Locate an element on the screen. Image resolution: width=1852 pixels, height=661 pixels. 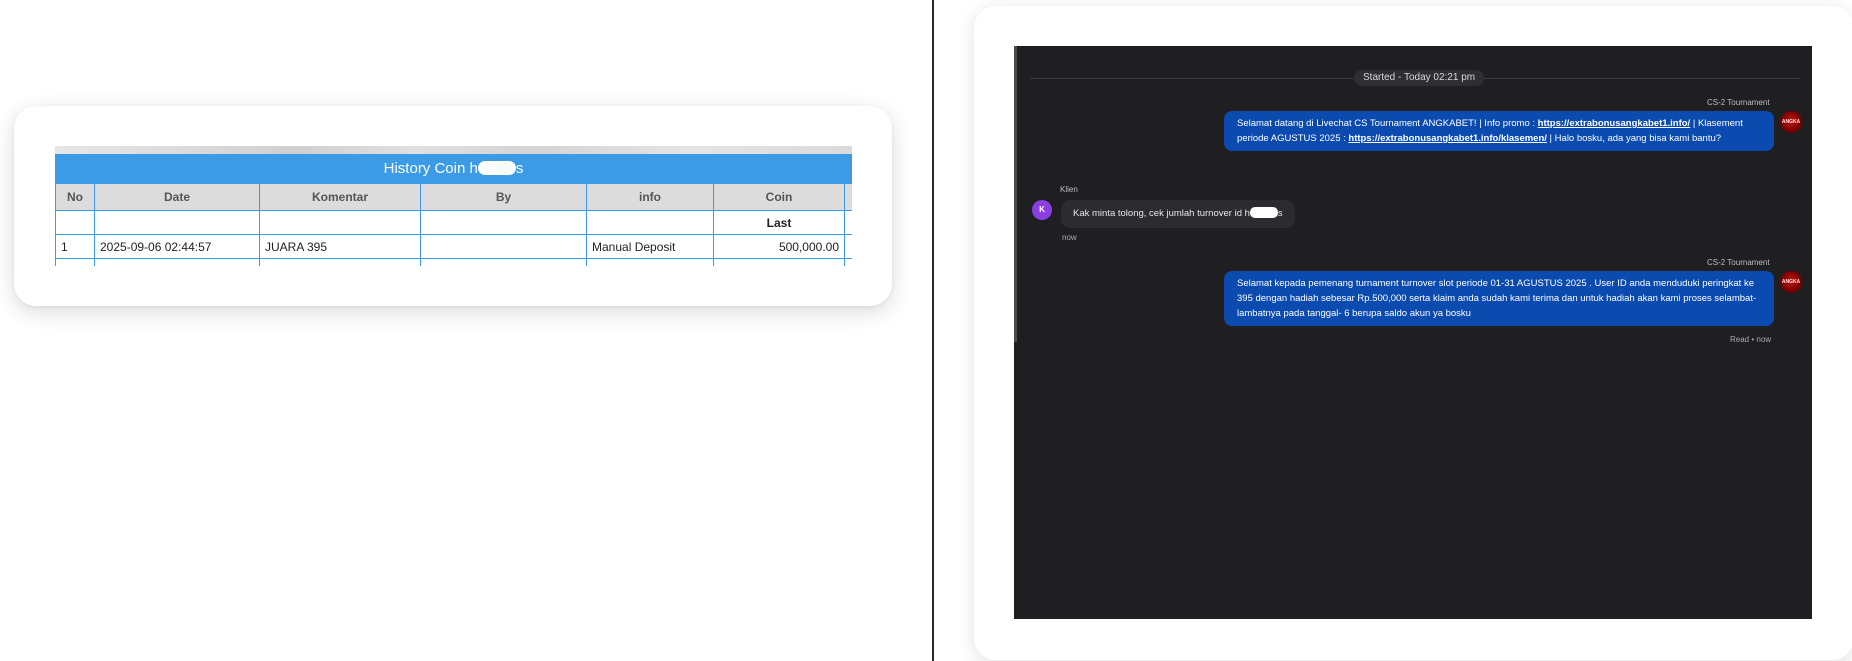
table-row-partial is located at coordinates (453, 262).